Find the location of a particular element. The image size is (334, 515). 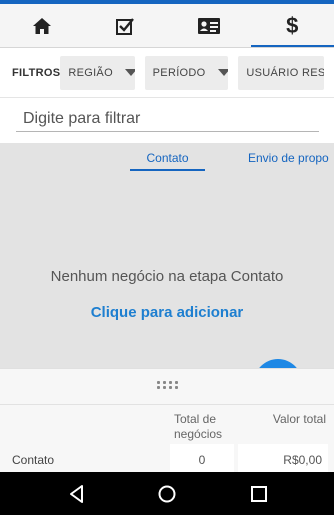

add-deal-link: Clique para adicionar is located at coordinates (167, 312).